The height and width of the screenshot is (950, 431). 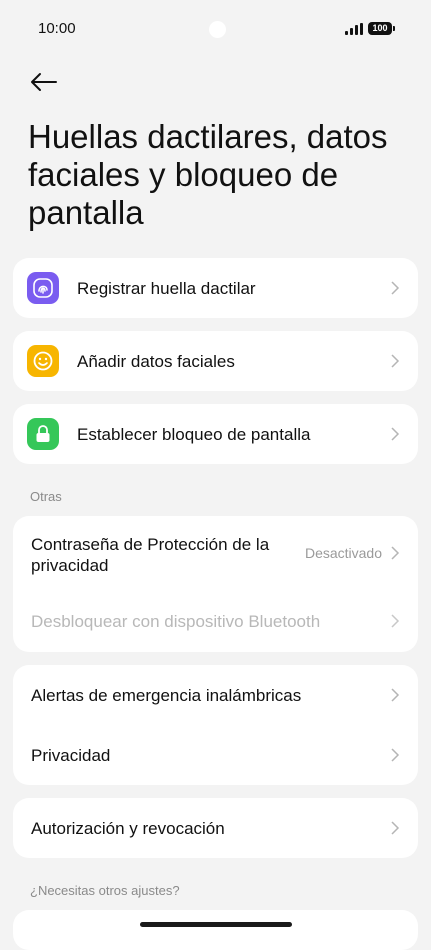 I want to click on emergency-alerts-row: Alertas de emergencia inalámbricas, so click(x=215, y=695).